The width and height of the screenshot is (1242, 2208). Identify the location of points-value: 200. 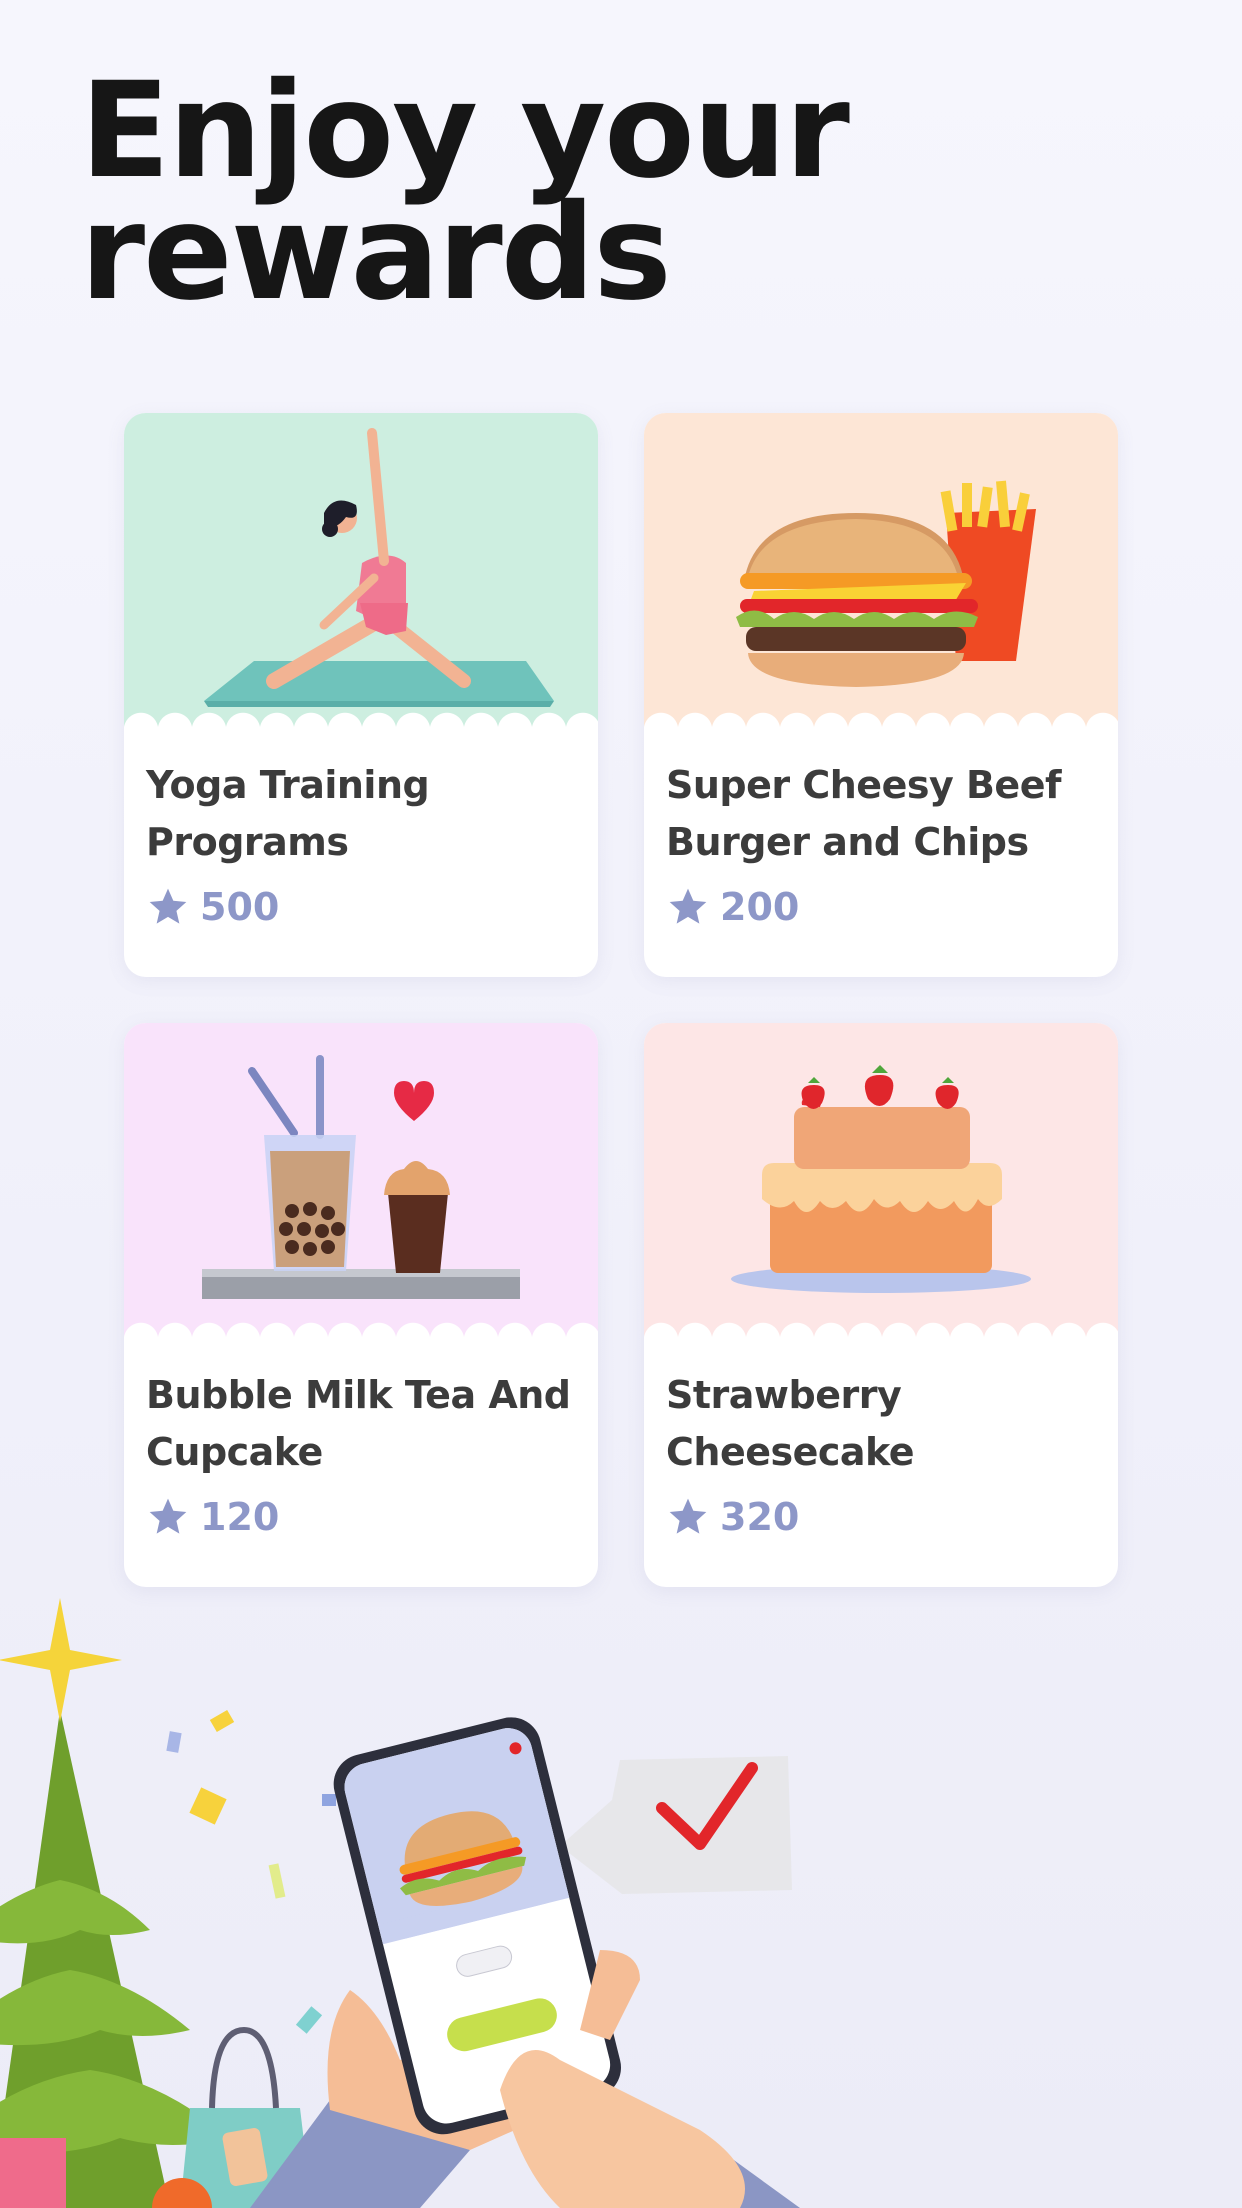
(760, 907).